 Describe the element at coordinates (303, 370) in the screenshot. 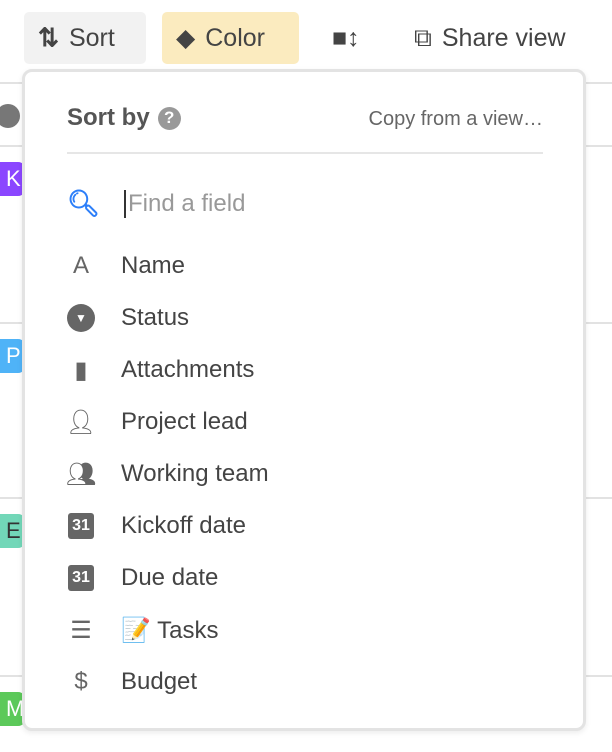

I see `field-option: ▮ Attachments` at that location.